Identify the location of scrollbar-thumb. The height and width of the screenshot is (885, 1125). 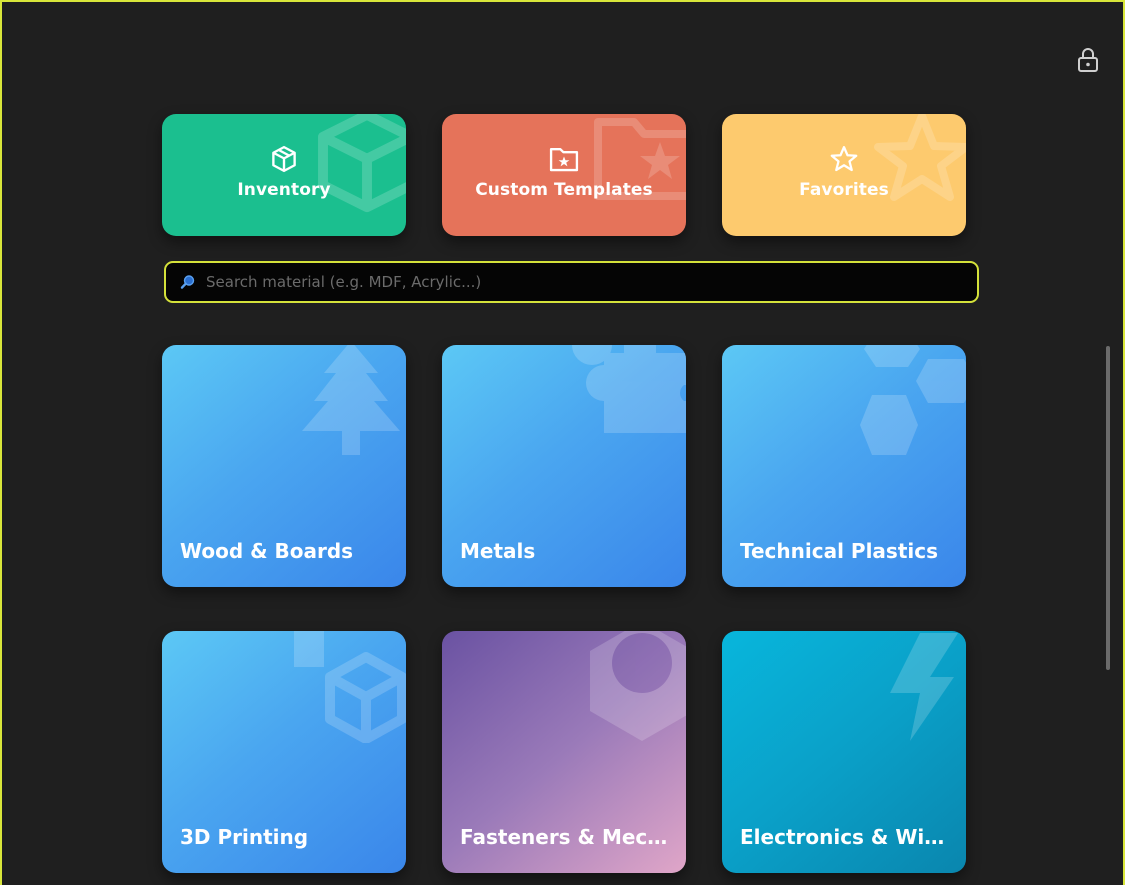
(1108, 508).